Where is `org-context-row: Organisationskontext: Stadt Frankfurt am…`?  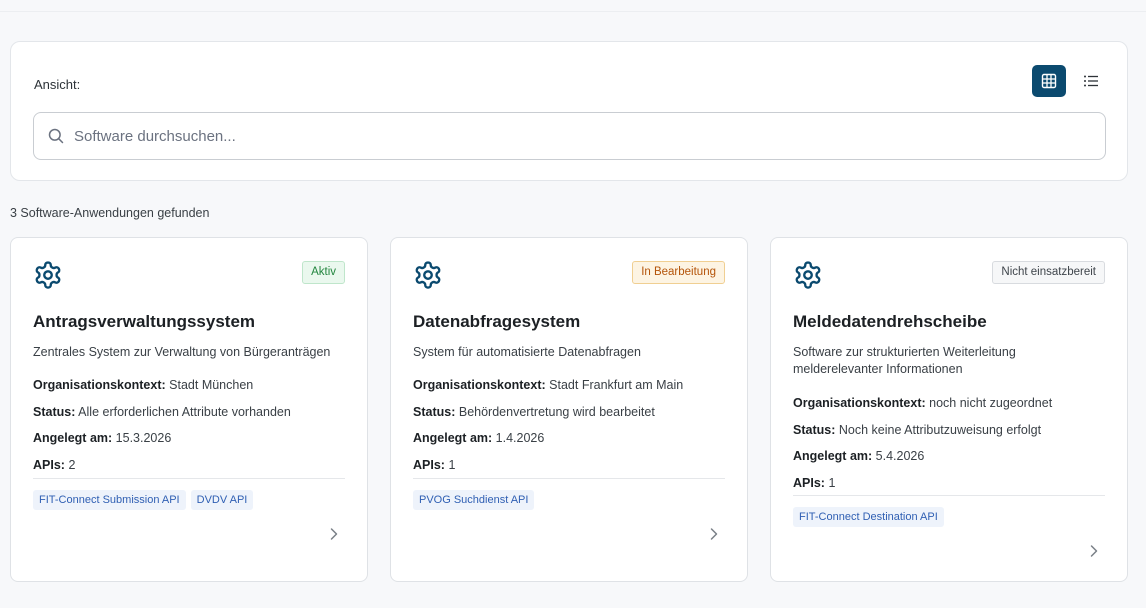 org-context-row: Organisationskontext: Stadt Frankfurt am… is located at coordinates (548, 385).